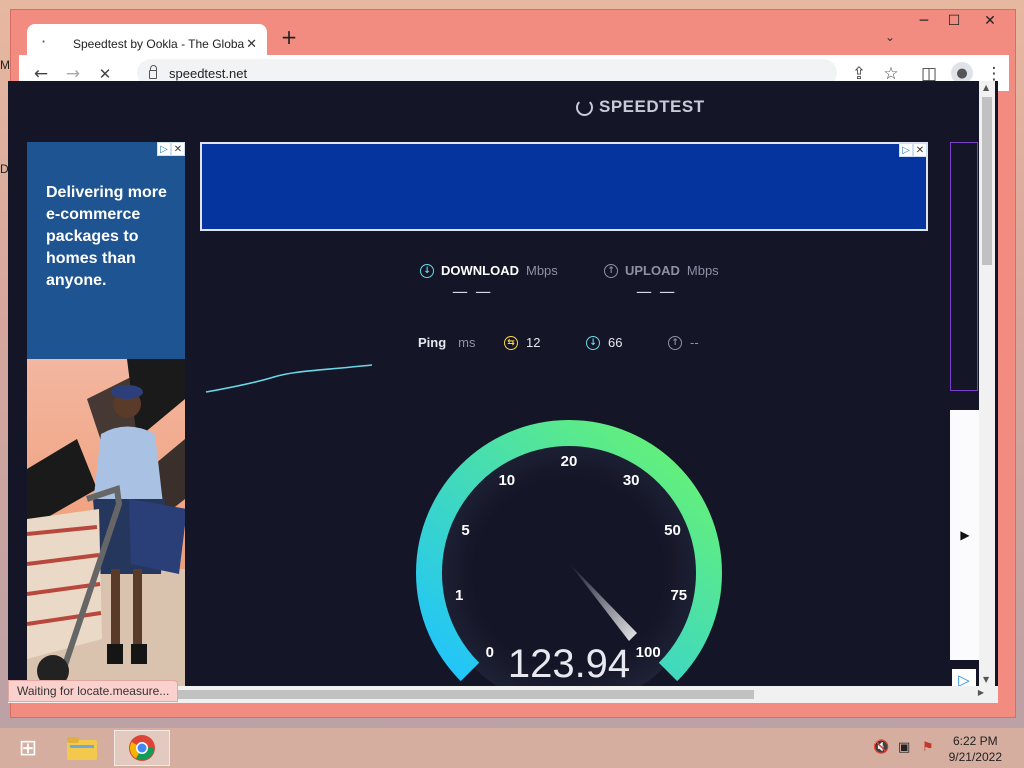  Describe the element at coordinates (702, 270) in the screenshot. I see `upload-unit: Mbps` at that location.